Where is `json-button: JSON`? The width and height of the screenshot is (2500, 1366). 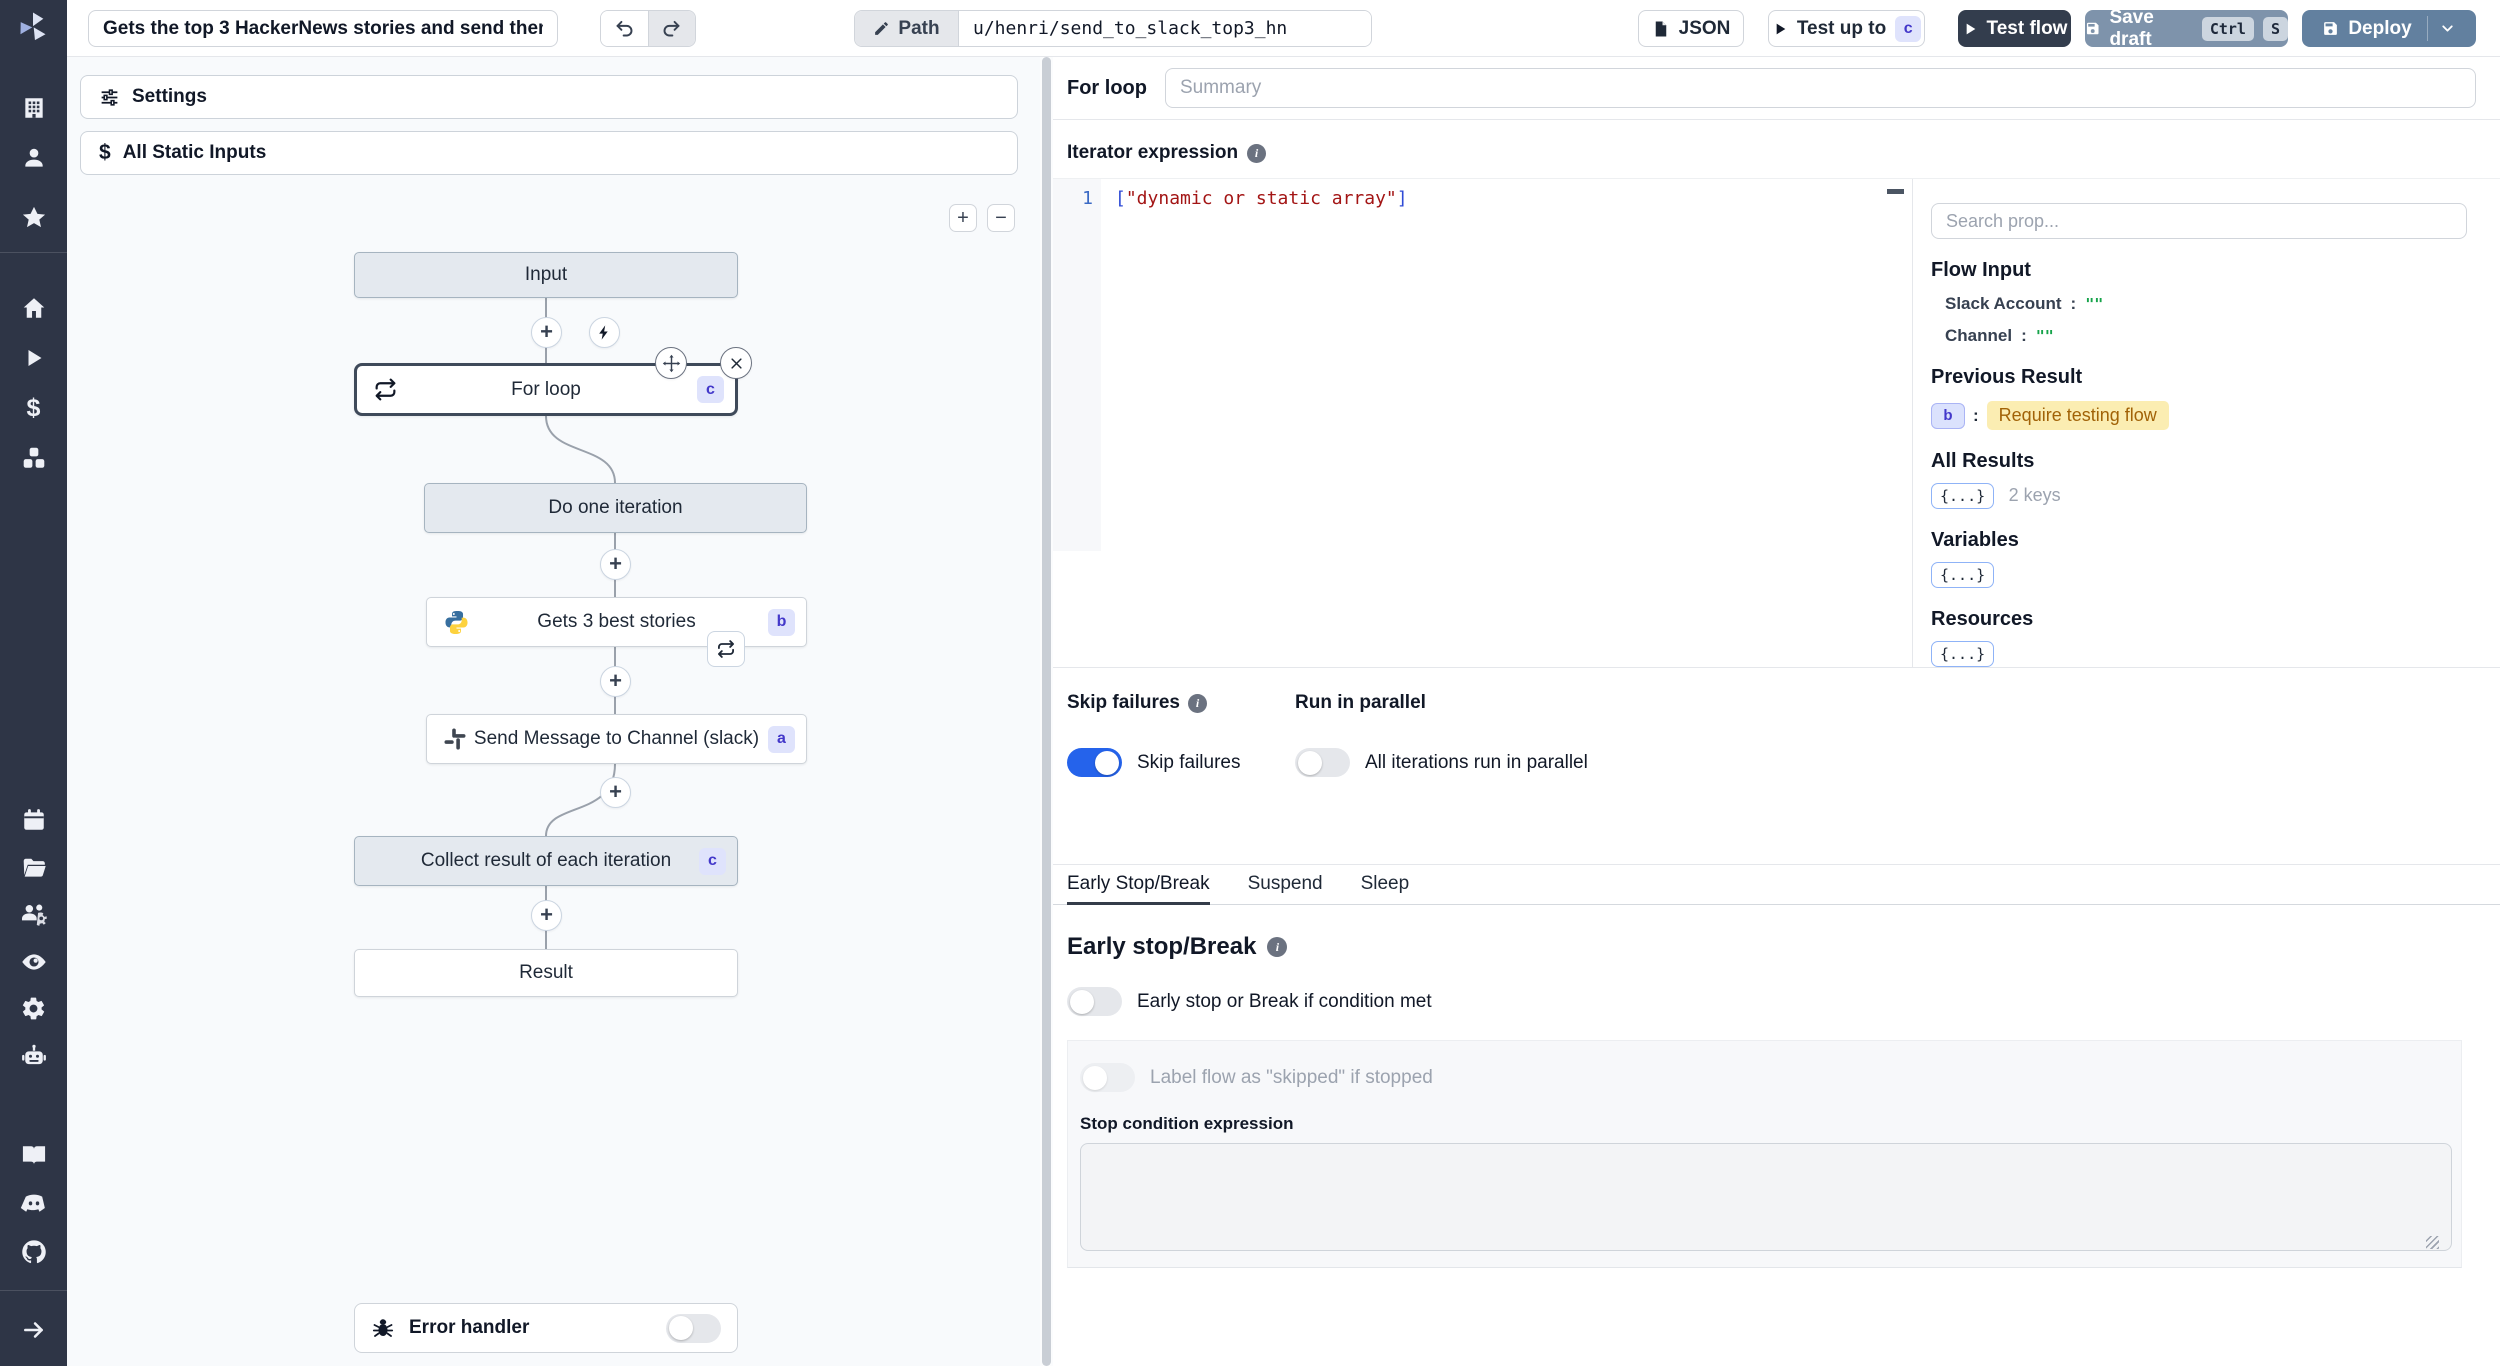 json-button: JSON is located at coordinates (1691, 28).